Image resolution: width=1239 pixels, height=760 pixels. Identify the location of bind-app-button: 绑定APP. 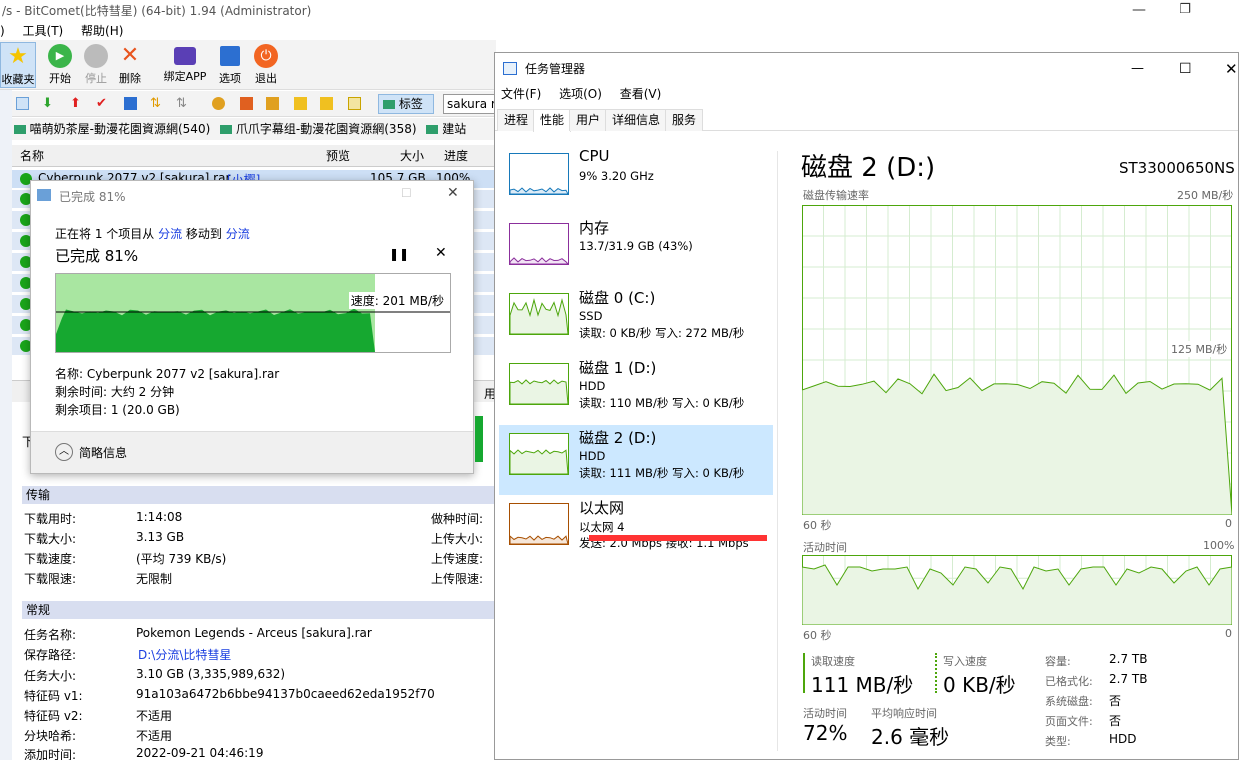
(185, 65).